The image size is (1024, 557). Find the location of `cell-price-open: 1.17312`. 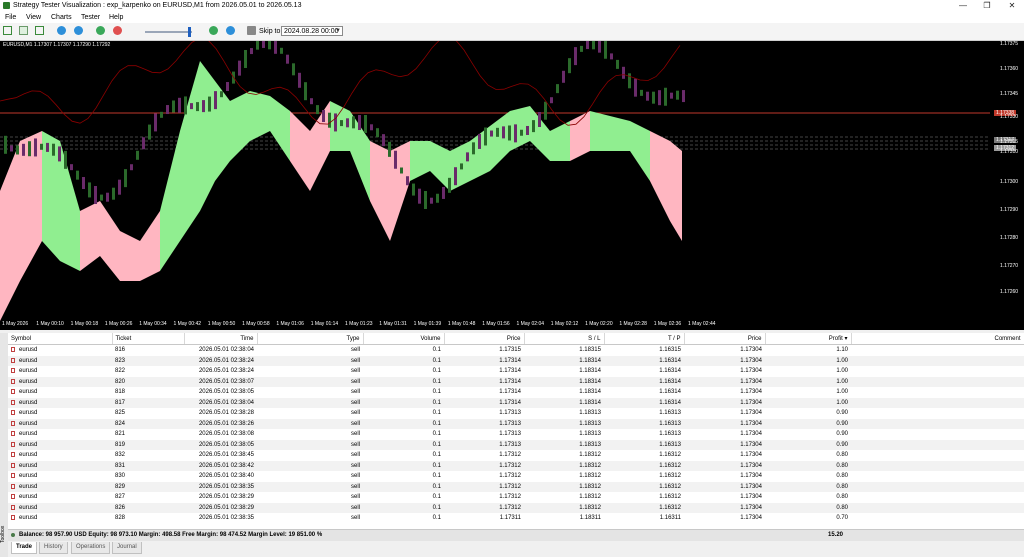

cell-price-open: 1.17312 is located at coordinates (484, 486).